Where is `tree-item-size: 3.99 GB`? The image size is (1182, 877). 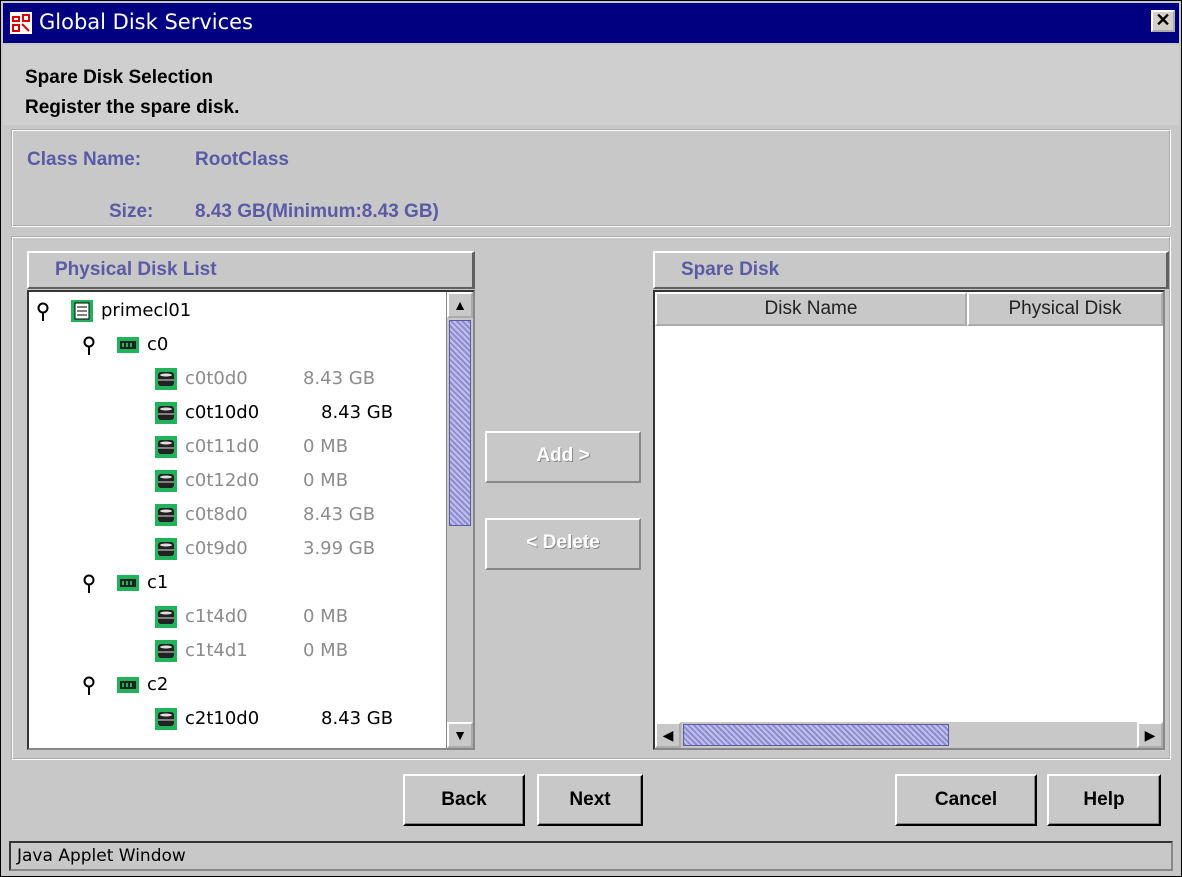 tree-item-size: 3.99 GB is located at coordinates (339, 548).